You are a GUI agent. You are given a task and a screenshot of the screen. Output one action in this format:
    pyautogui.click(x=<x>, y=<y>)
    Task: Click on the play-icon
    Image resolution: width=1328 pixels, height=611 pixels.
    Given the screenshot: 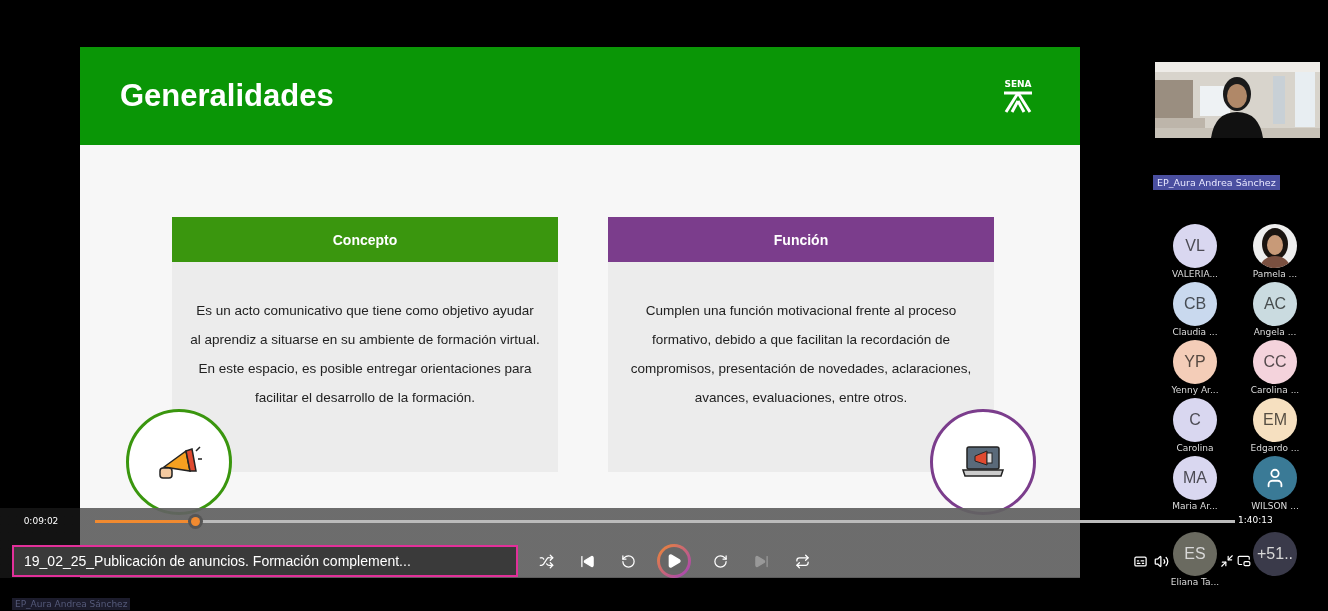 What is the action you would take?
    pyautogui.click(x=674, y=561)
    